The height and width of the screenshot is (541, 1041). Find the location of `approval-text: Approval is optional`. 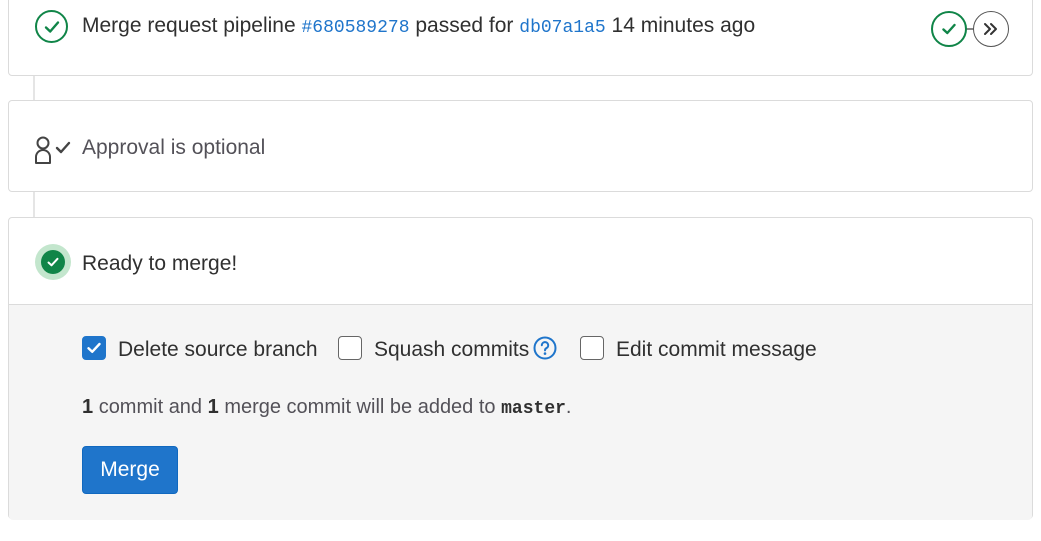

approval-text: Approval is optional is located at coordinates (174, 147).